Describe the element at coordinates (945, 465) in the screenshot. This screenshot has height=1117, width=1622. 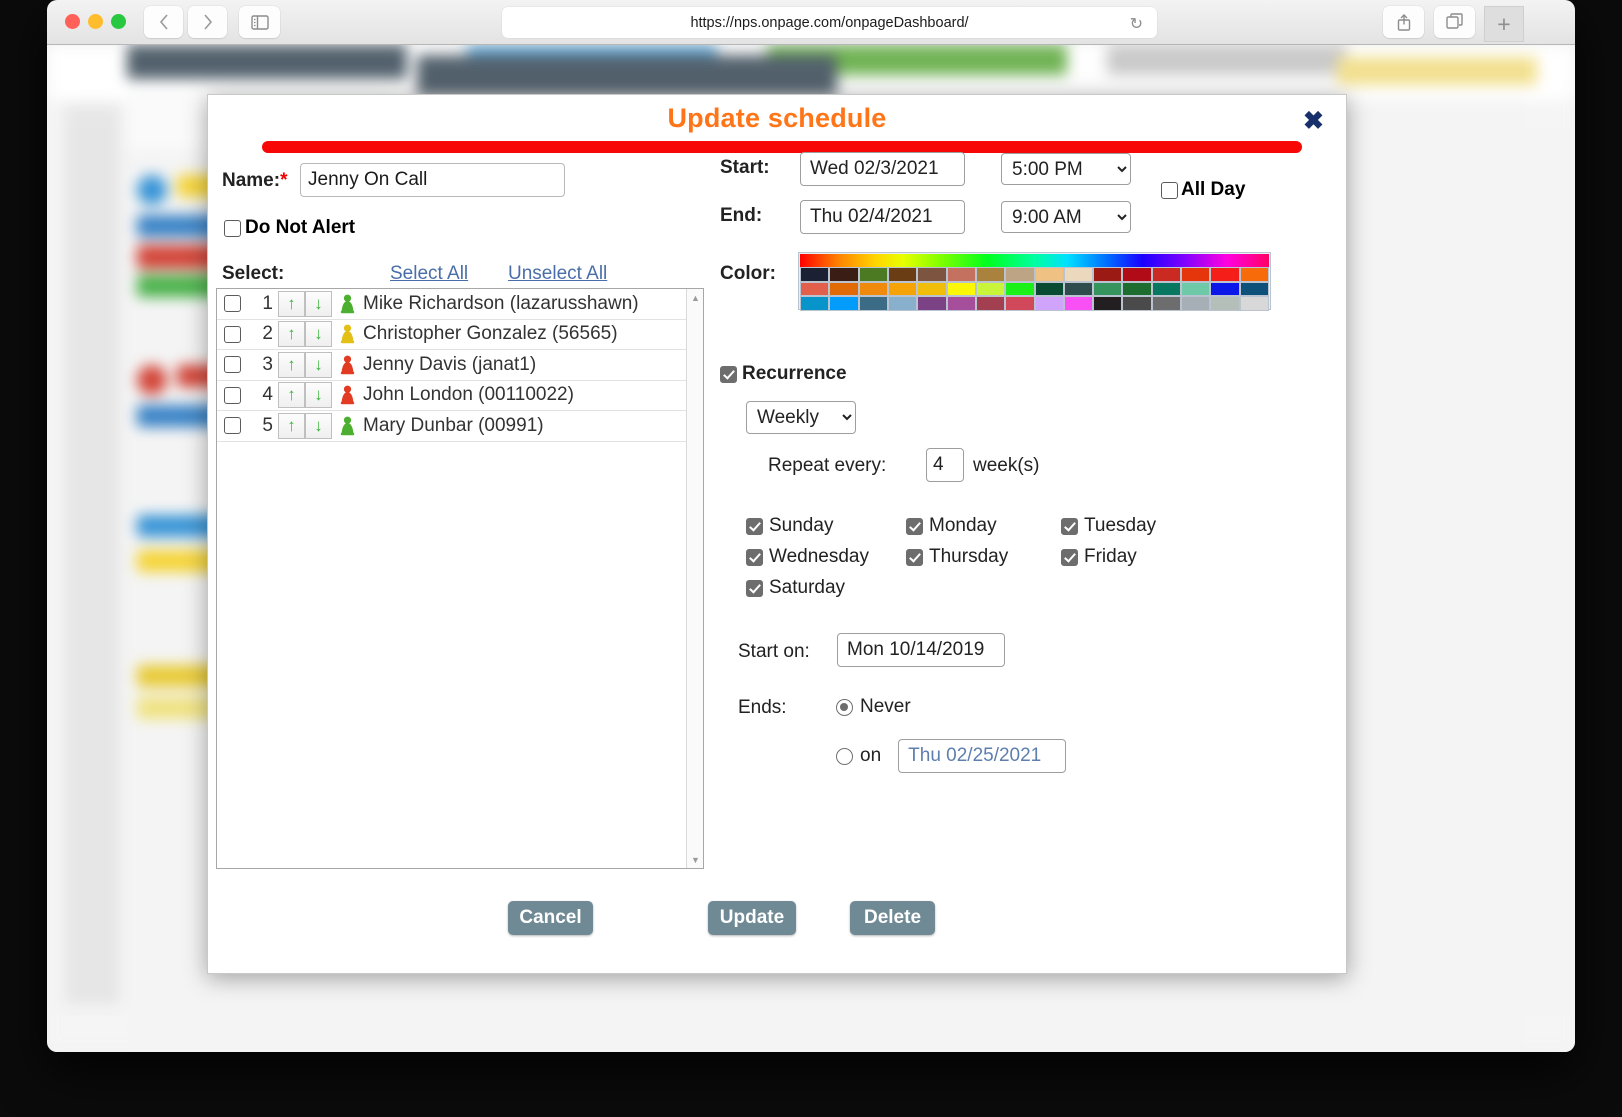
I see `repeat-interval-input` at that location.